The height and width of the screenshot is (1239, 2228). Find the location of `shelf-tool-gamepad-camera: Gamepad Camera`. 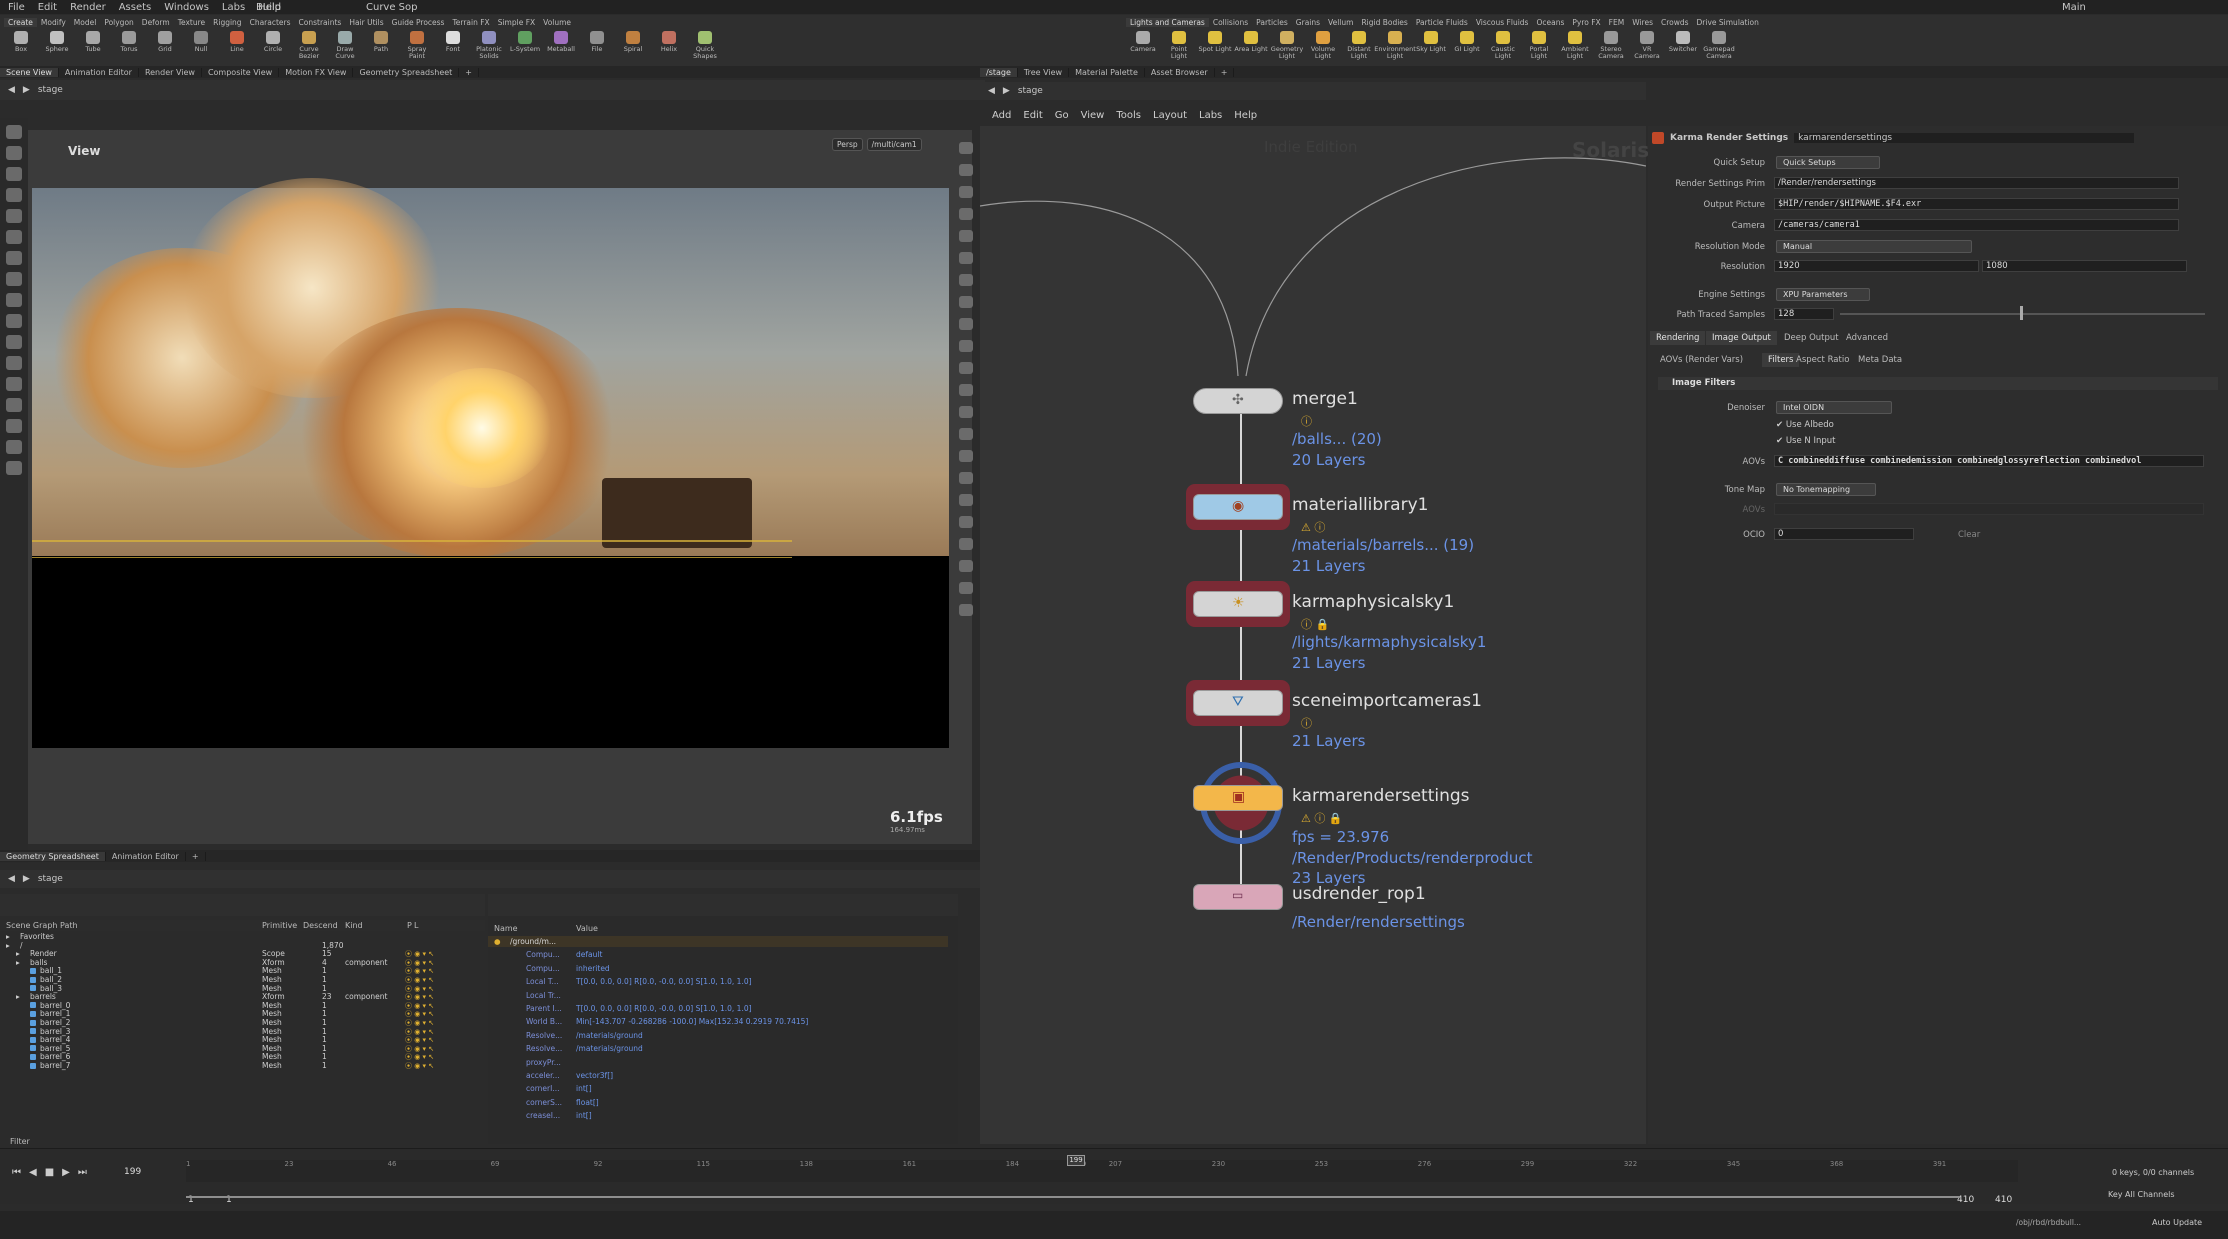

shelf-tool-gamepad-camera: Gamepad Camera is located at coordinates (1719, 47).